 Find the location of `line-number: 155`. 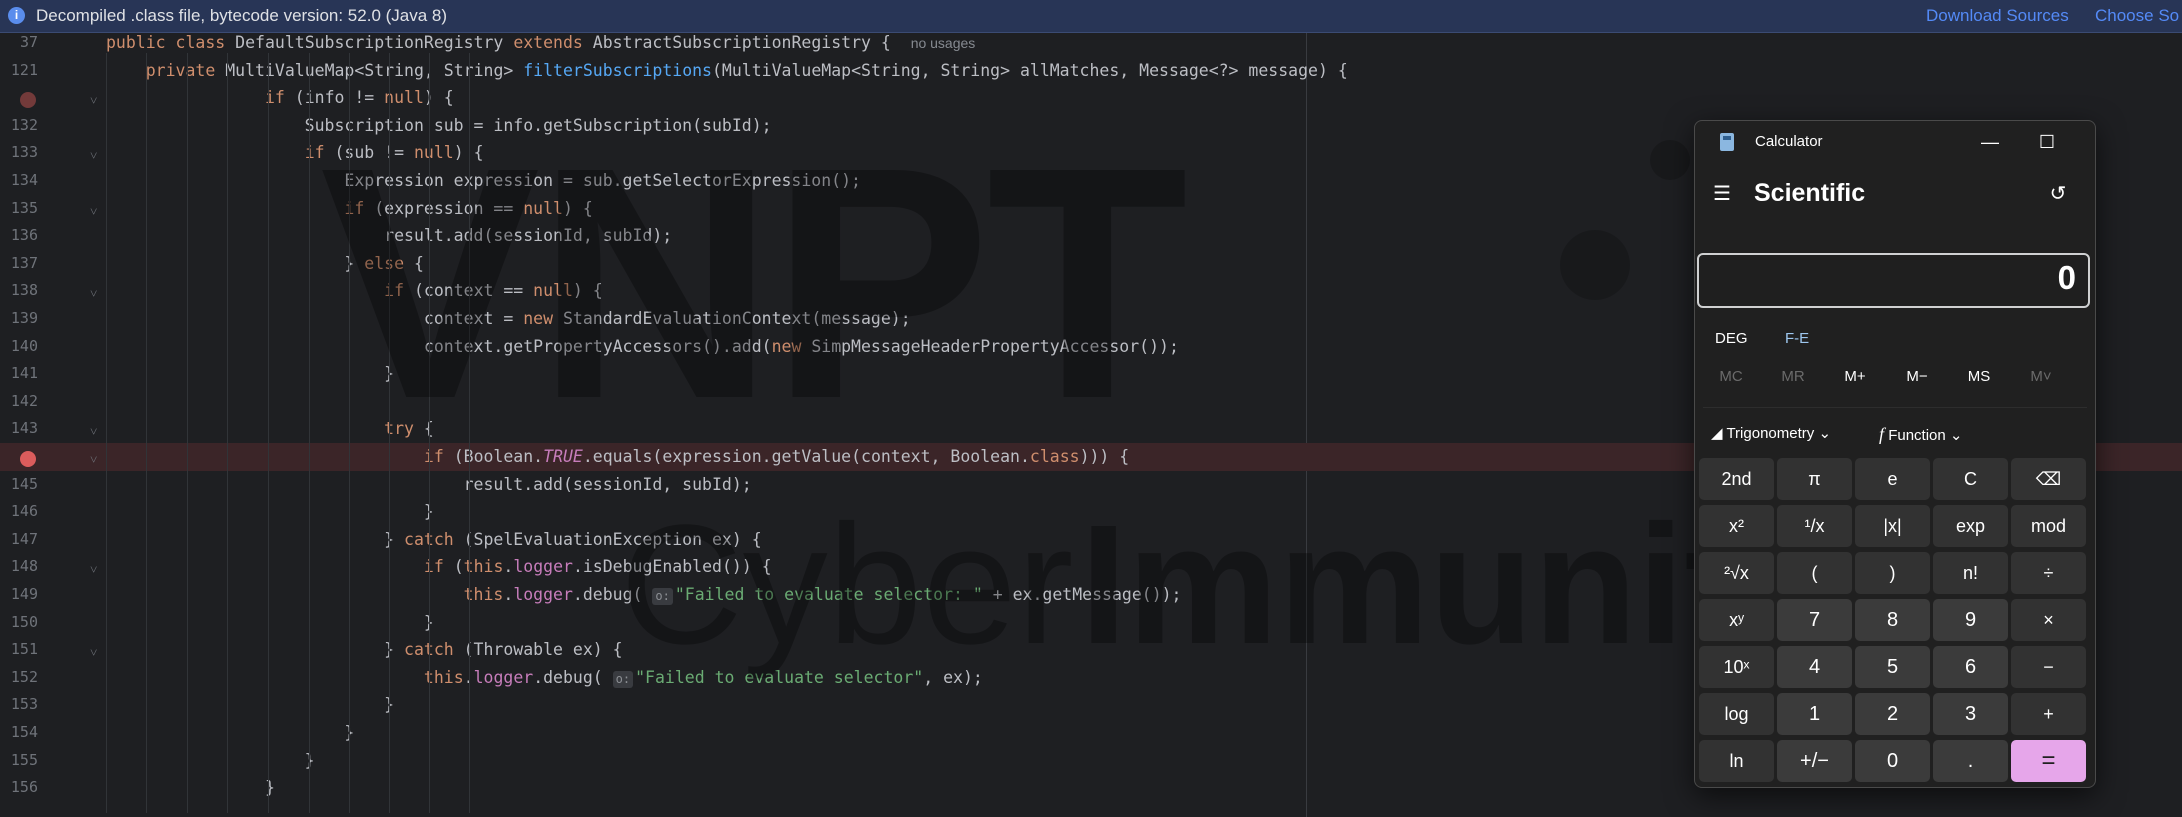

line-number: 155 is located at coordinates (24, 759).